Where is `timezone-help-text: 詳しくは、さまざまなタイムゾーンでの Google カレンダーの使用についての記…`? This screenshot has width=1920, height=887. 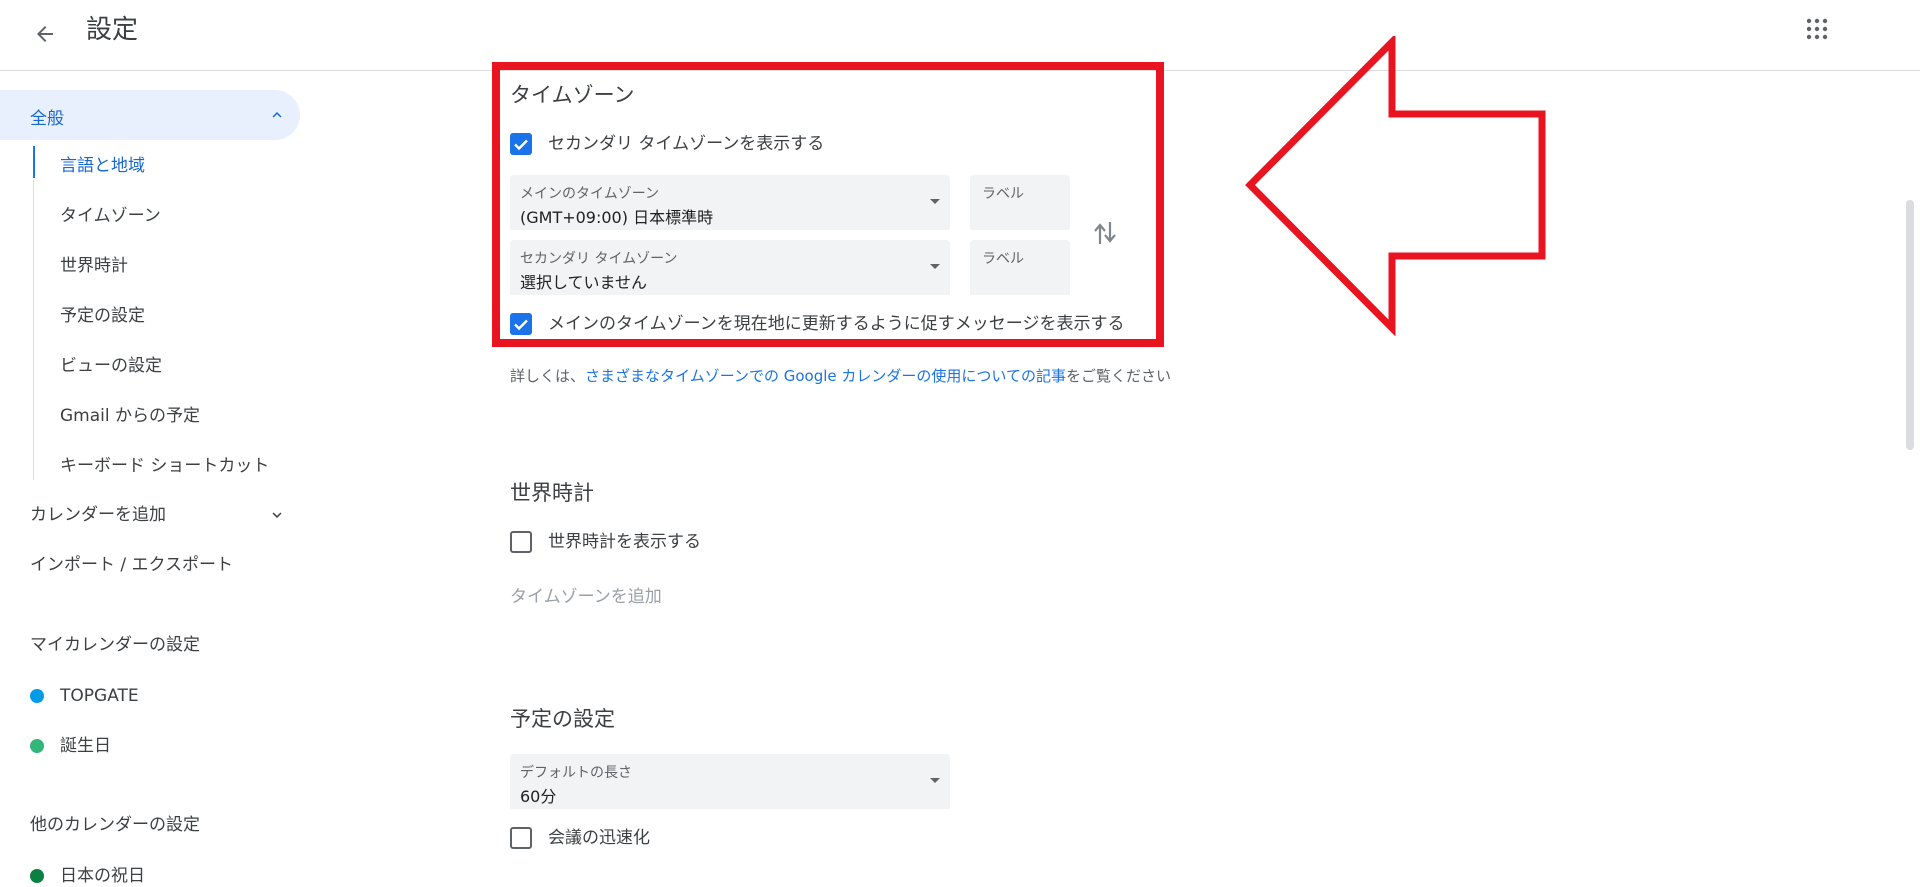 timezone-help-text: 詳しくは、さまざまなタイムゾーンでの Google カレンダーの使用についての記… is located at coordinates (840, 375).